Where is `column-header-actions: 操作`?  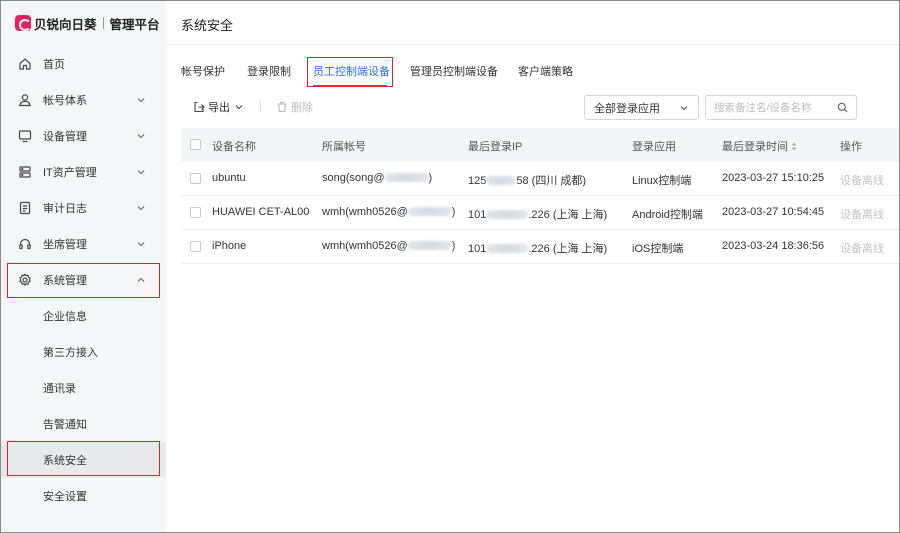 column-header-actions: 操作 is located at coordinates (851, 147).